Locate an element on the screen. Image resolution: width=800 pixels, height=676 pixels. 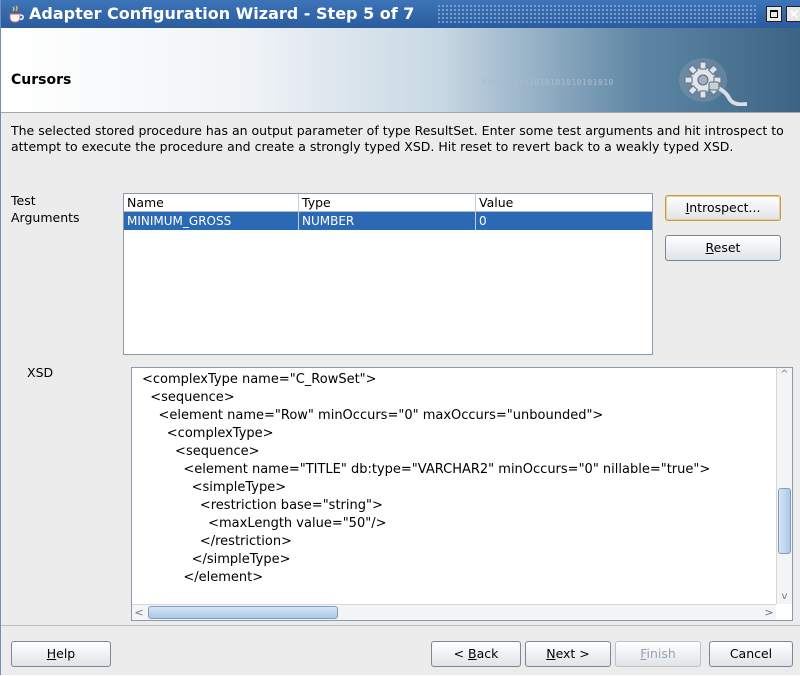
help-button: Help is located at coordinates (61, 654).